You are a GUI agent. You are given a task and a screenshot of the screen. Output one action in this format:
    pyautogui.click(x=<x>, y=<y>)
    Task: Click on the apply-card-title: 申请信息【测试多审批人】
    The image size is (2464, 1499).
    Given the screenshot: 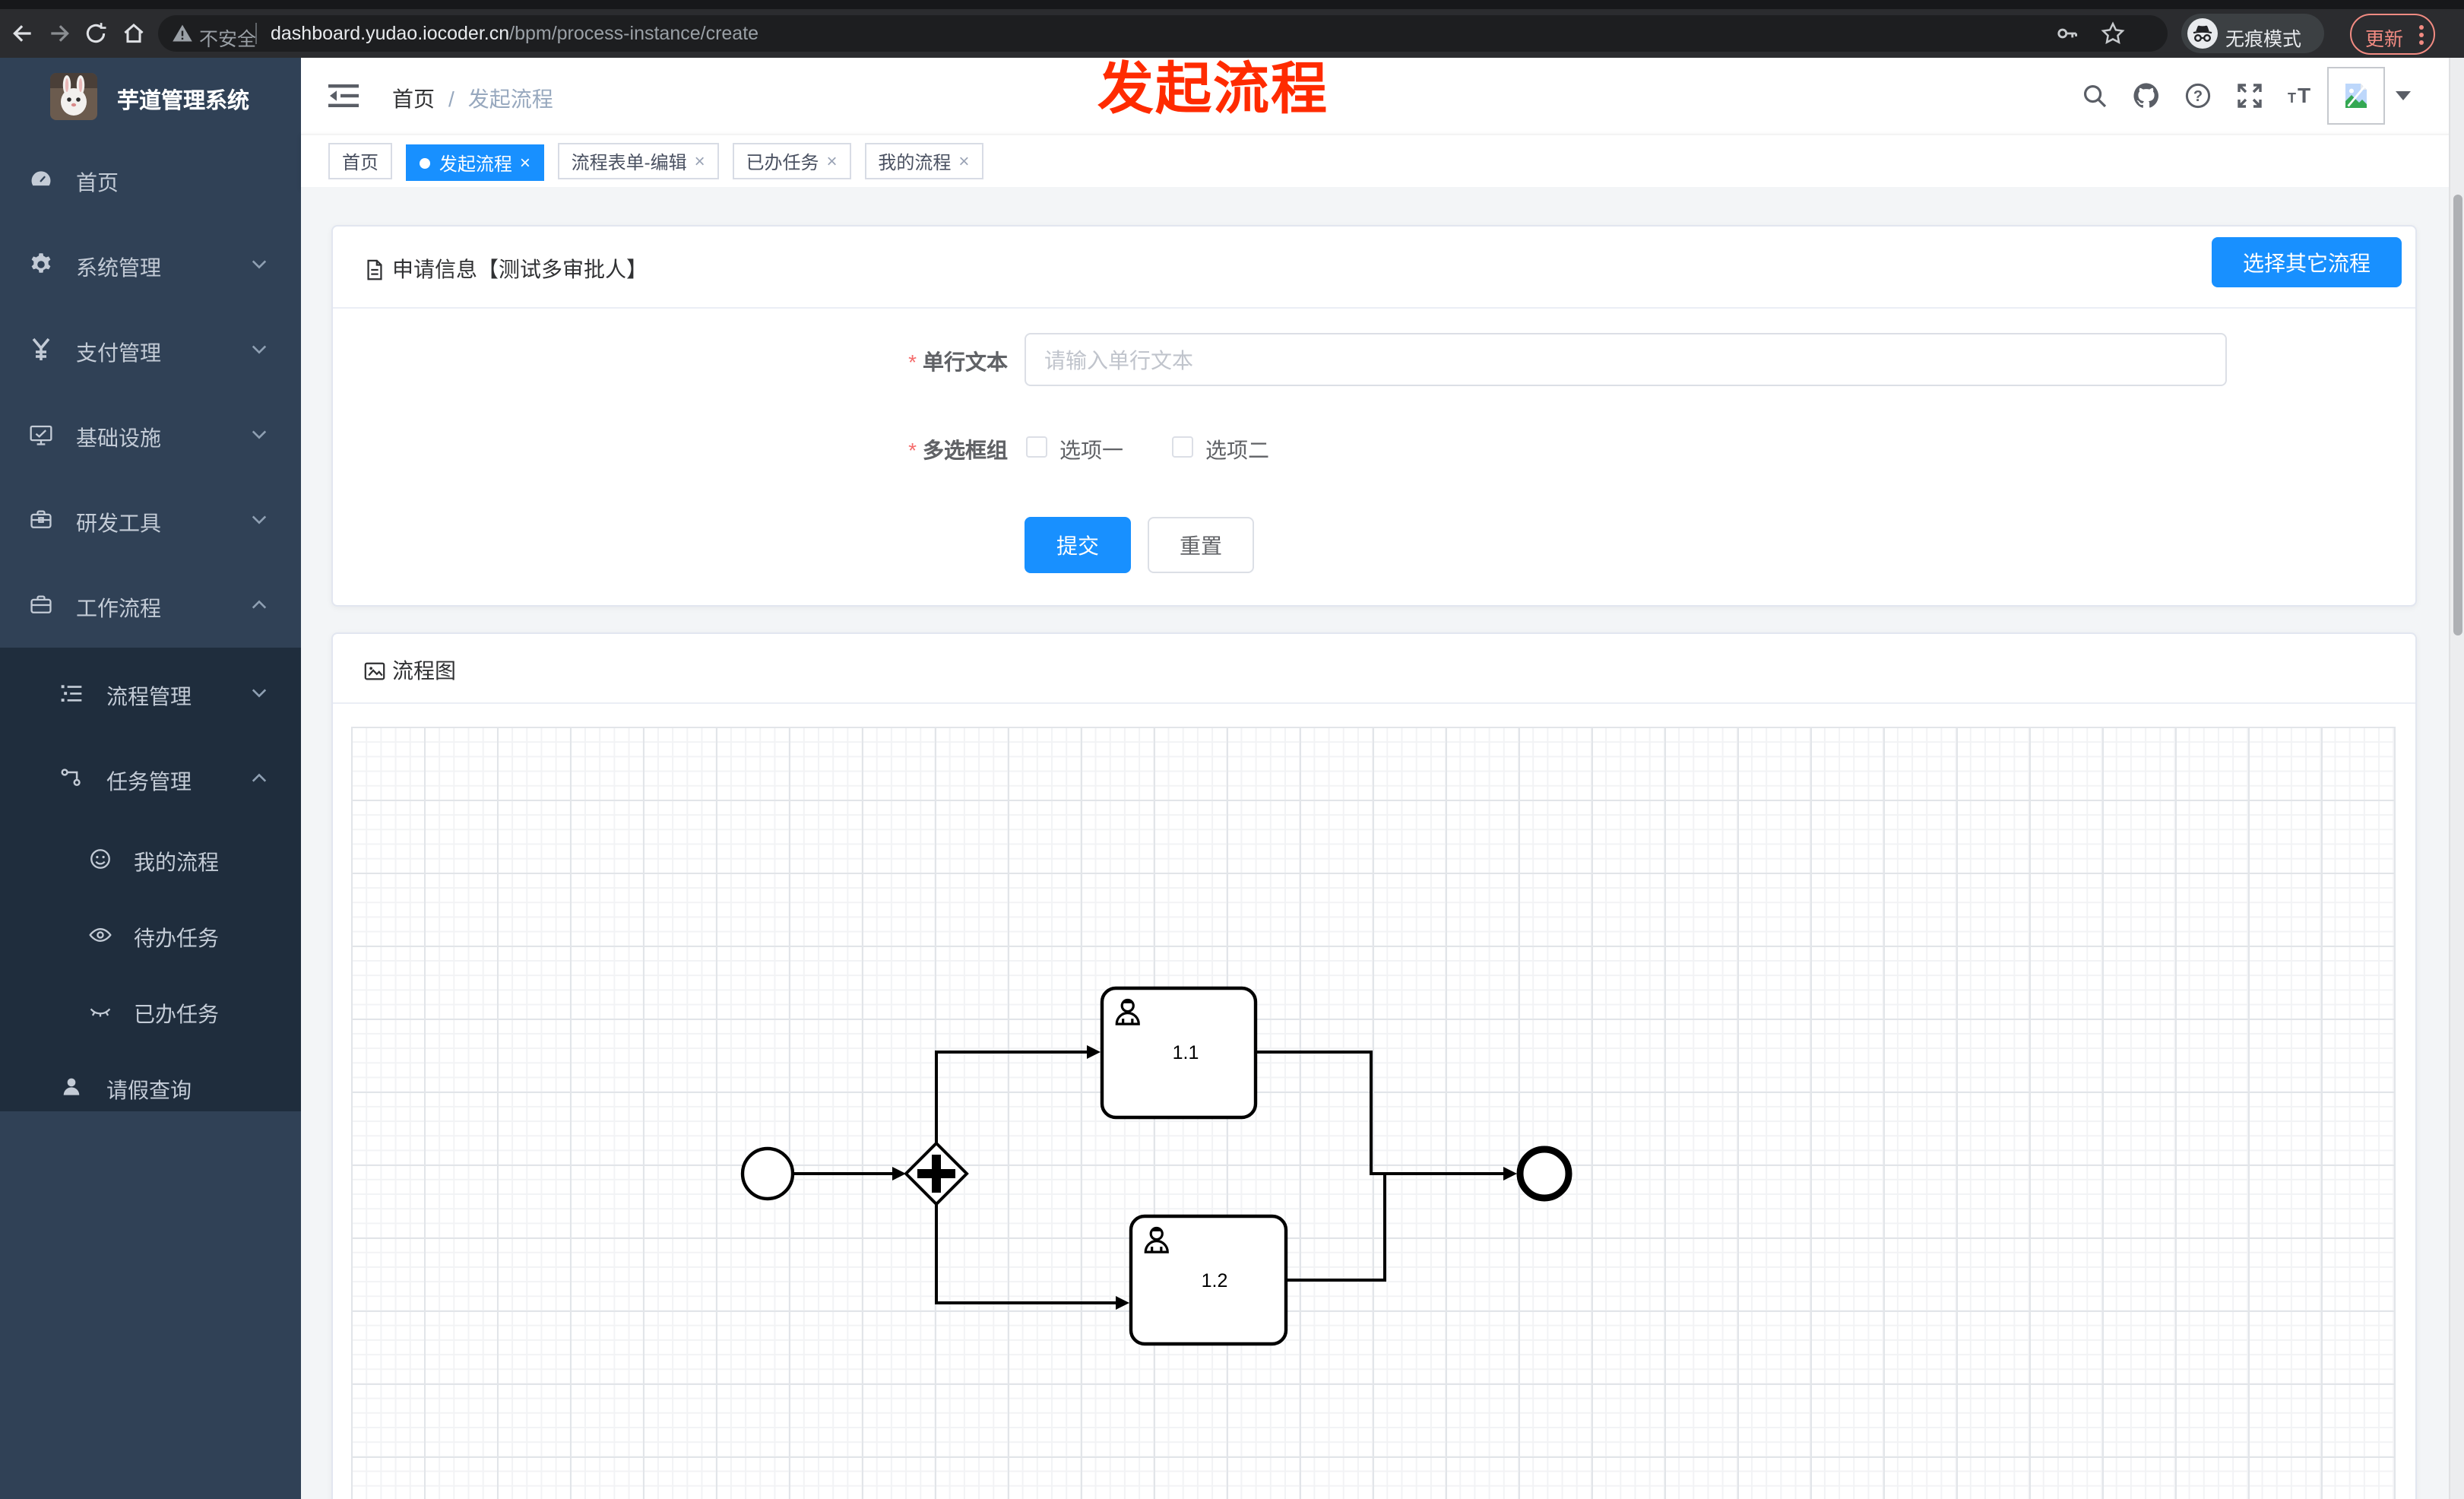 What is the action you would take?
    pyautogui.click(x=520, y=269)
    